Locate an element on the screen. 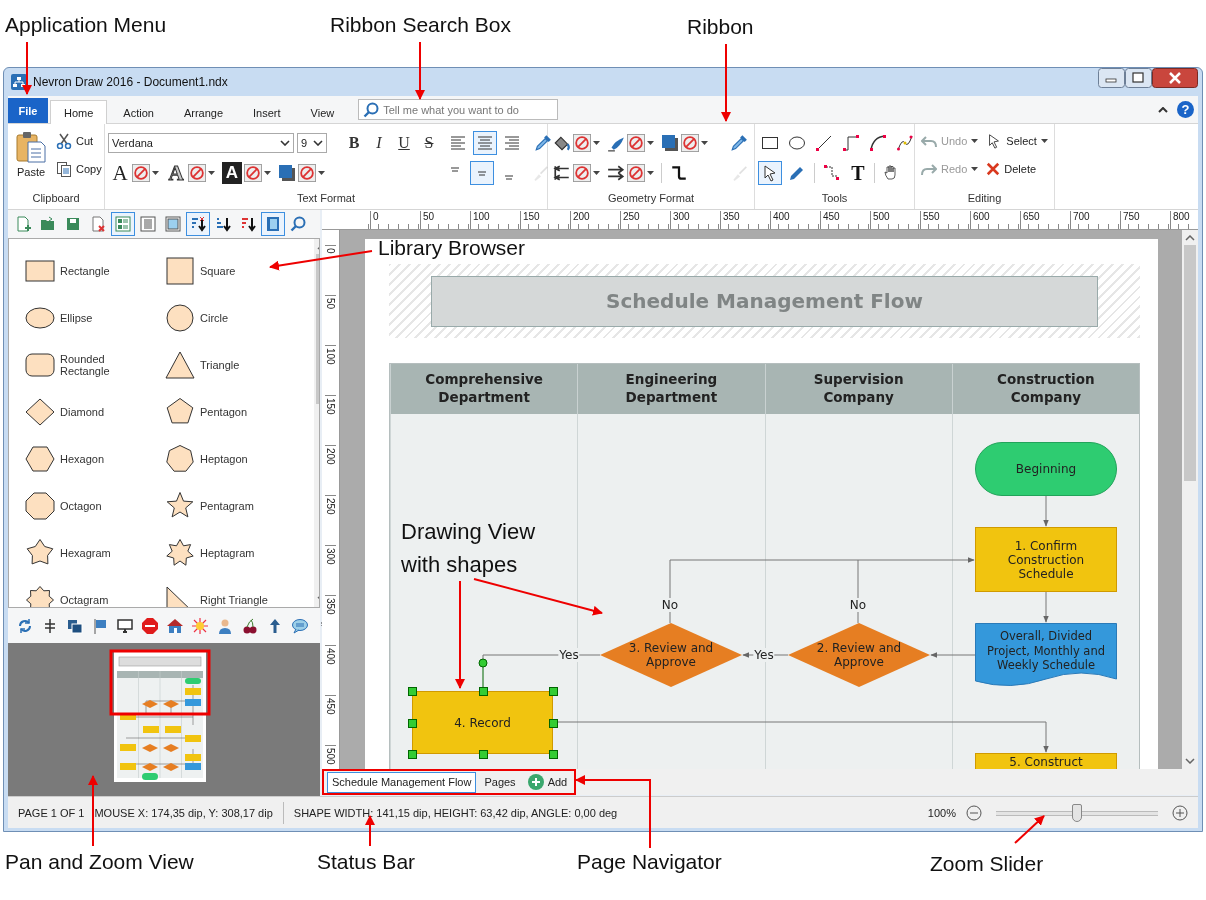  document-shape: Overall, Divided Project, Monthly and Weekly Schedule is located at coordinates (1046, 655).